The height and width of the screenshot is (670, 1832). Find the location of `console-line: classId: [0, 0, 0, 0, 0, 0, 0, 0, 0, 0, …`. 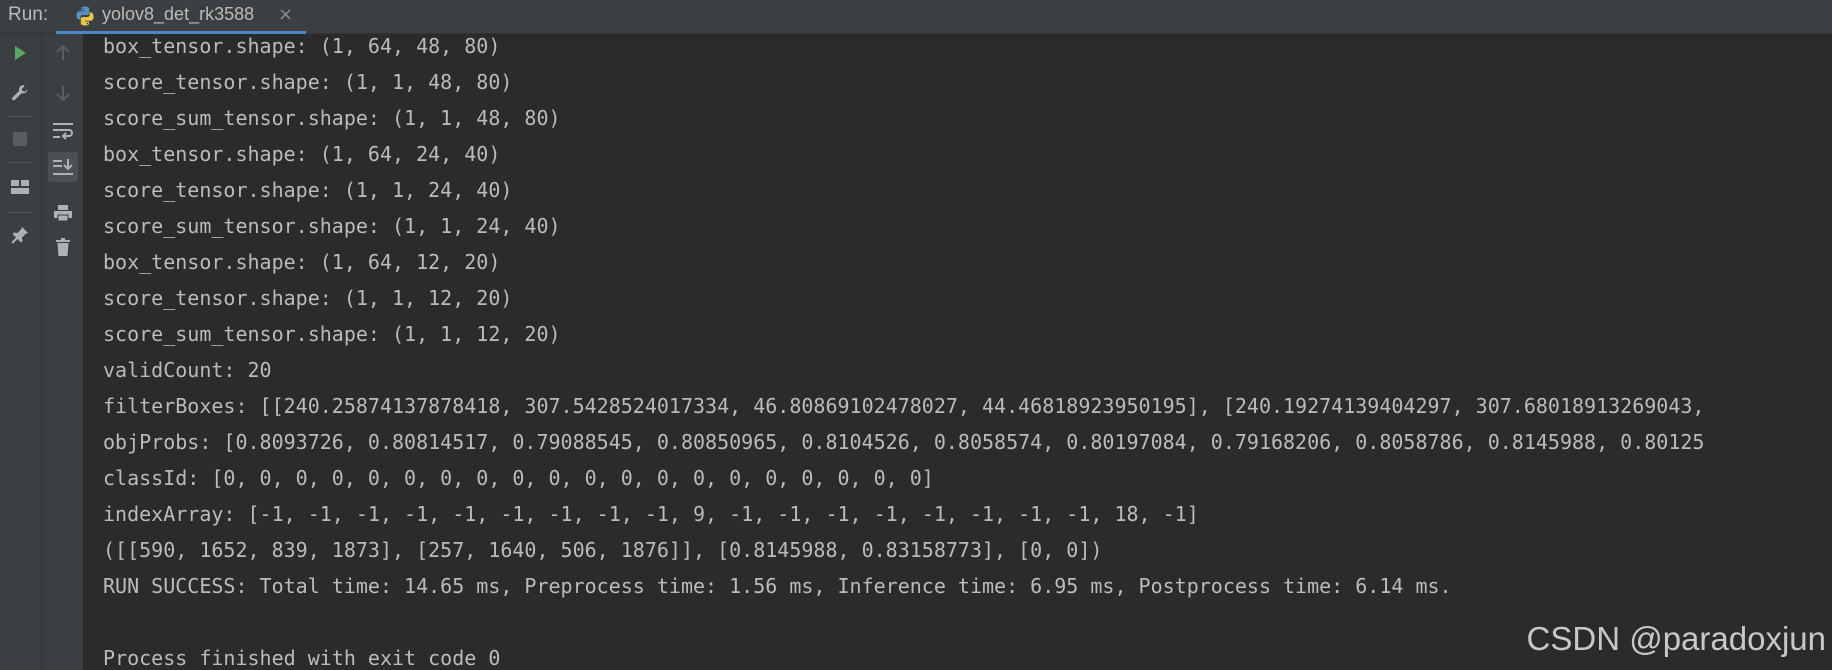

console-line: classId: [0, 0, 0, 0, 0, 0, 0, 0, 0, 0, … is located at coordinates (518, 478).